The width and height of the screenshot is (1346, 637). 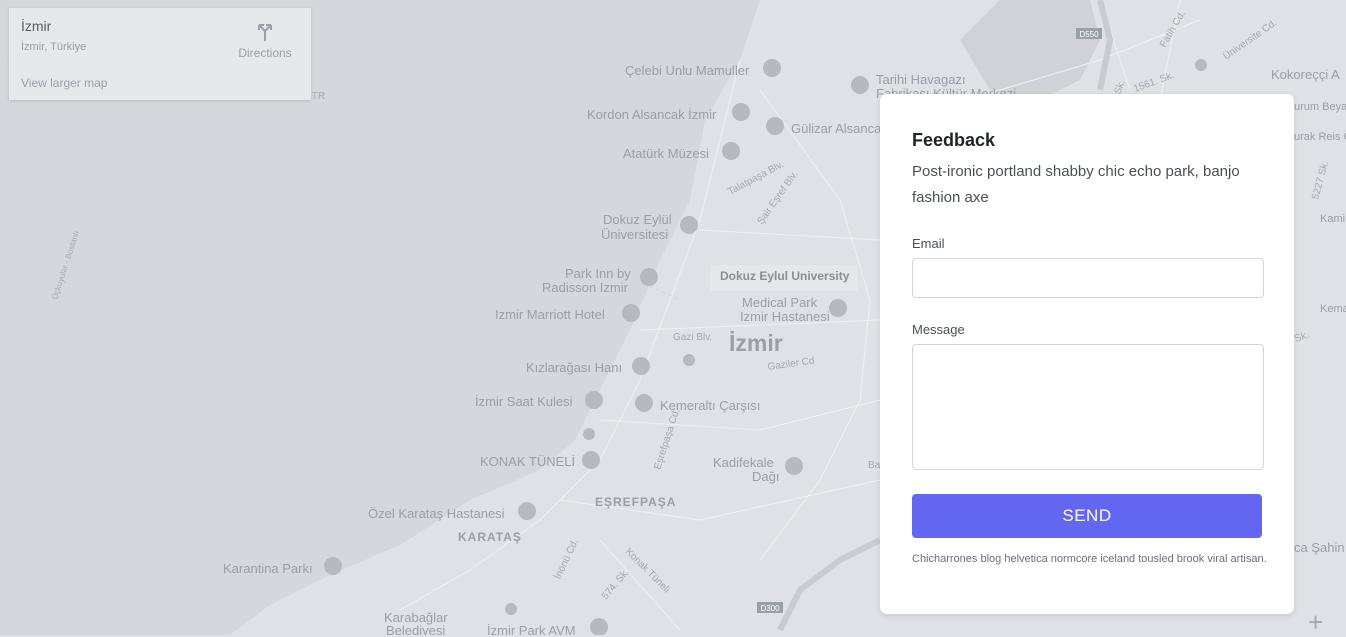 I want to click on map-label: Karantina Parkı, so click(x=268, y=568).